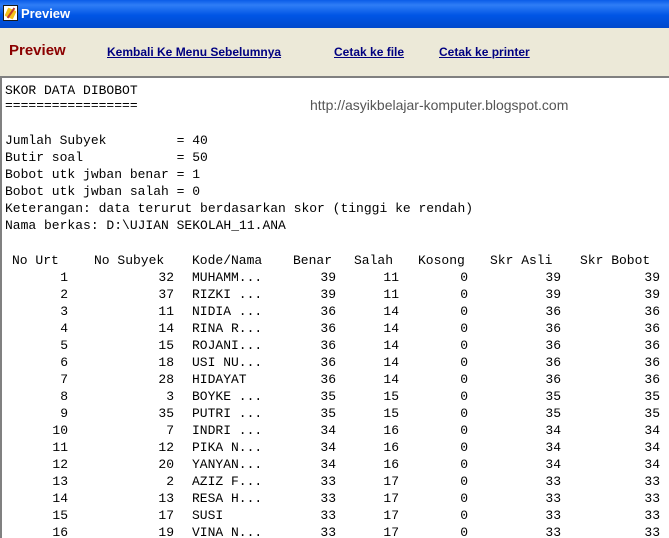 This screenshot has height=538, width=669. I want to click on print-to-file-link: Cetak ke file, so click(369, 52).